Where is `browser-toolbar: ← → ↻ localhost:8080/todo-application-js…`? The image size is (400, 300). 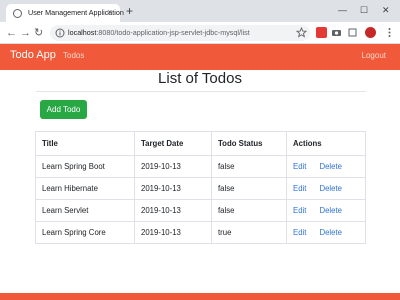
browser-toolbar: ← → ↻ localhost:8080/todo-application-js… is located at coordinates (200, 33).